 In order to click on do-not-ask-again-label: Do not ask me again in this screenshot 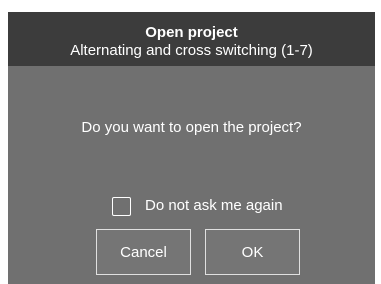, I will do `click(214, 206)`.